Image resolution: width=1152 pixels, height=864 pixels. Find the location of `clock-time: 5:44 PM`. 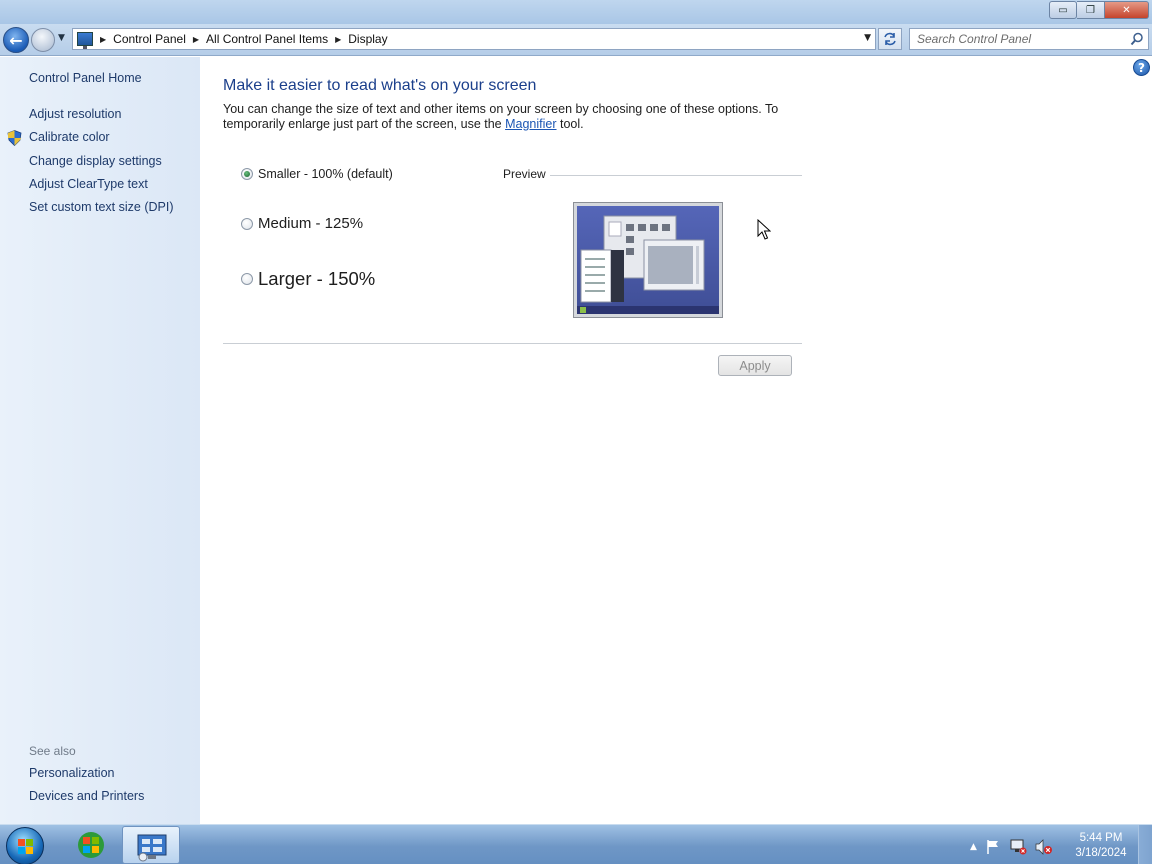

clock-time: 5:44 PM is located at coordinates (1101, 838).